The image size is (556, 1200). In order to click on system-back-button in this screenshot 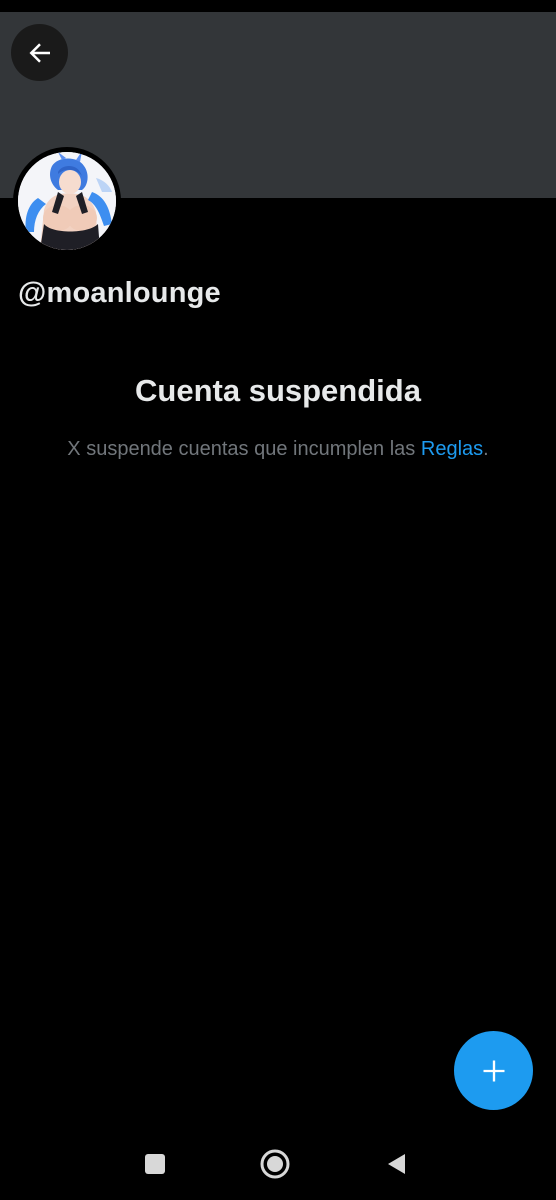, I will do `click(396, 1164)`.